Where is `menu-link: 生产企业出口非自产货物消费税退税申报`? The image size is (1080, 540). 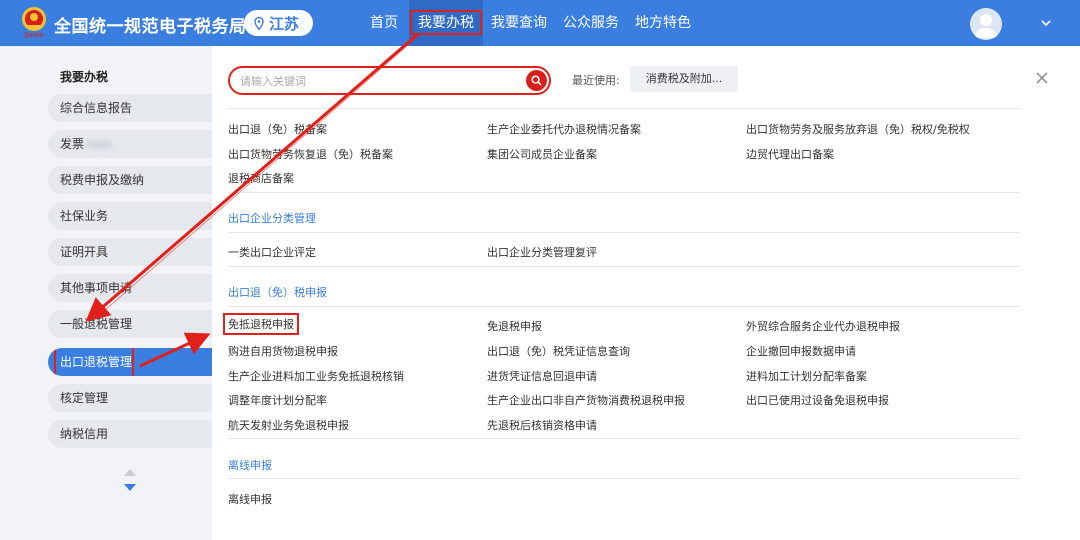
menu-link: 生产企业出口非自产货物消费税退税申报 is located at coordinates (586, 400).